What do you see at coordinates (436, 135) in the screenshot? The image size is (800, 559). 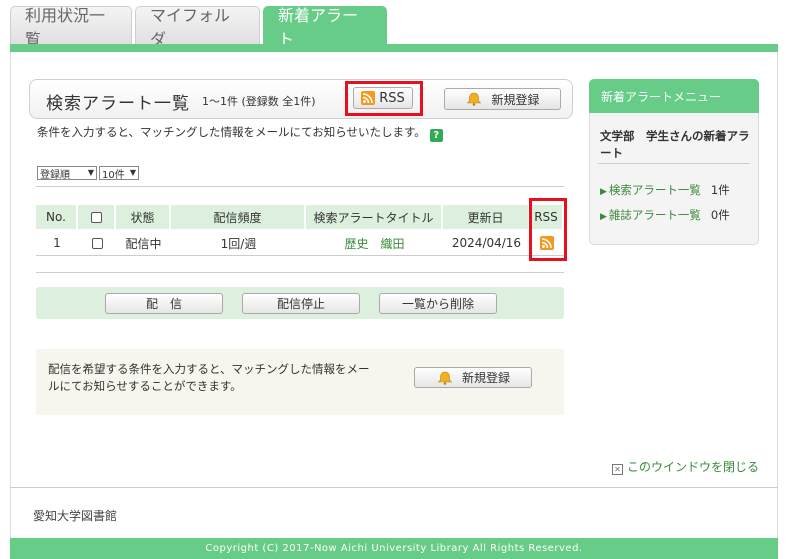 I see `help-icon: ?` at bounding box center [436, 135].